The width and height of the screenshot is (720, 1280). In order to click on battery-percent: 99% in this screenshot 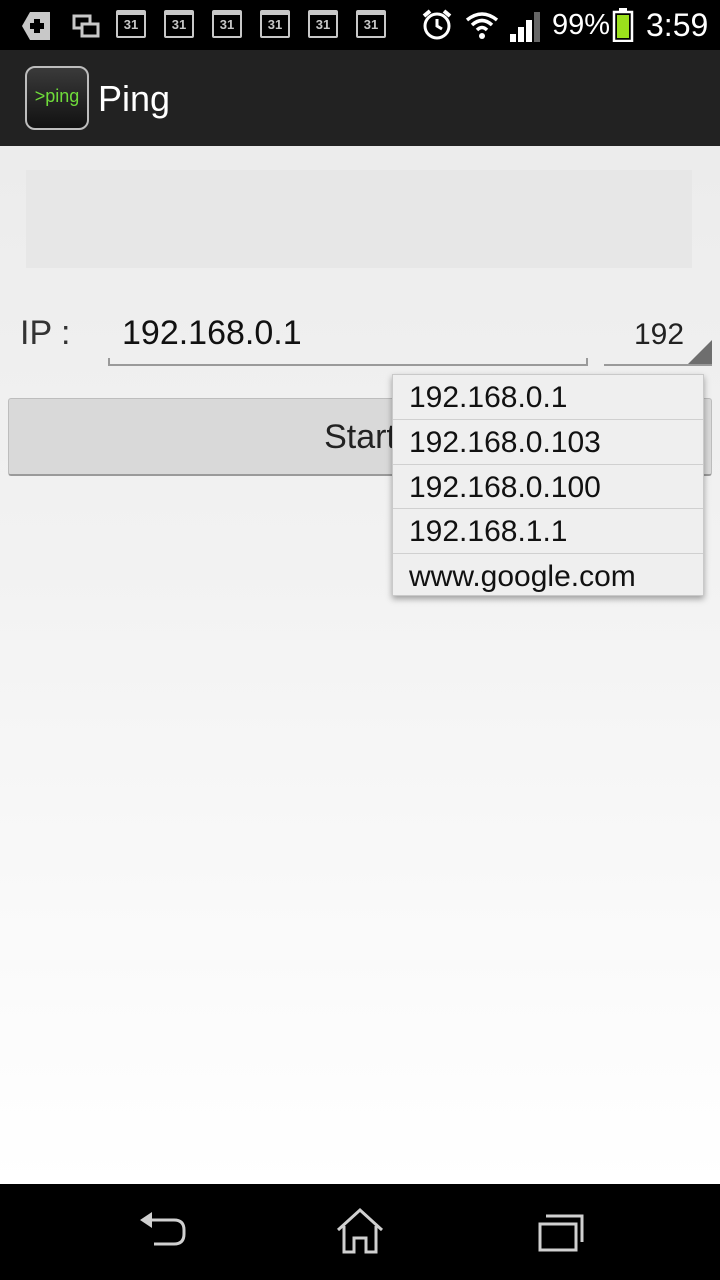, I will do `click(581, 25)`.